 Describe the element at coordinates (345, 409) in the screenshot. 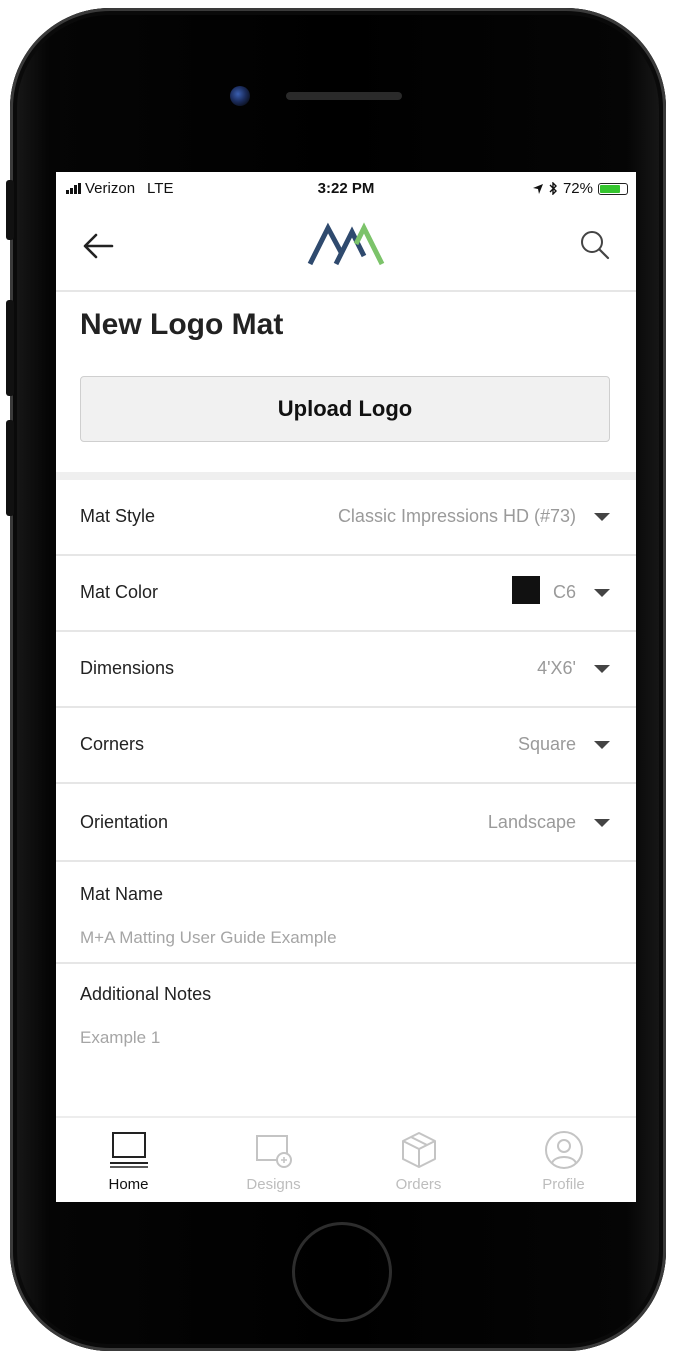

I see `upload-logo-button: Upload Logo` at that location.